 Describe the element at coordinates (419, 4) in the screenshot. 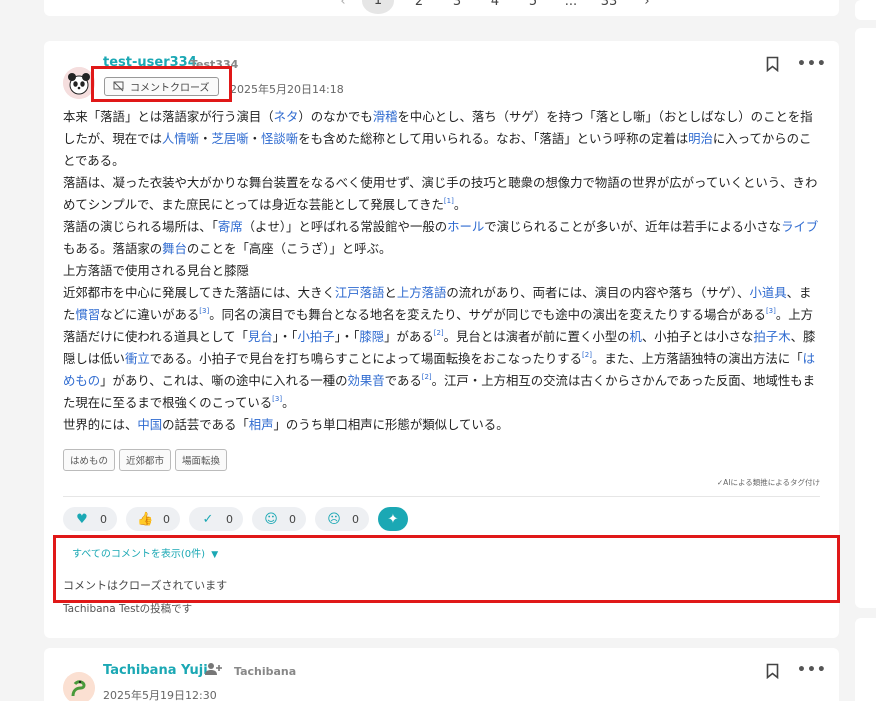

I see `page-2: 2` at that location.